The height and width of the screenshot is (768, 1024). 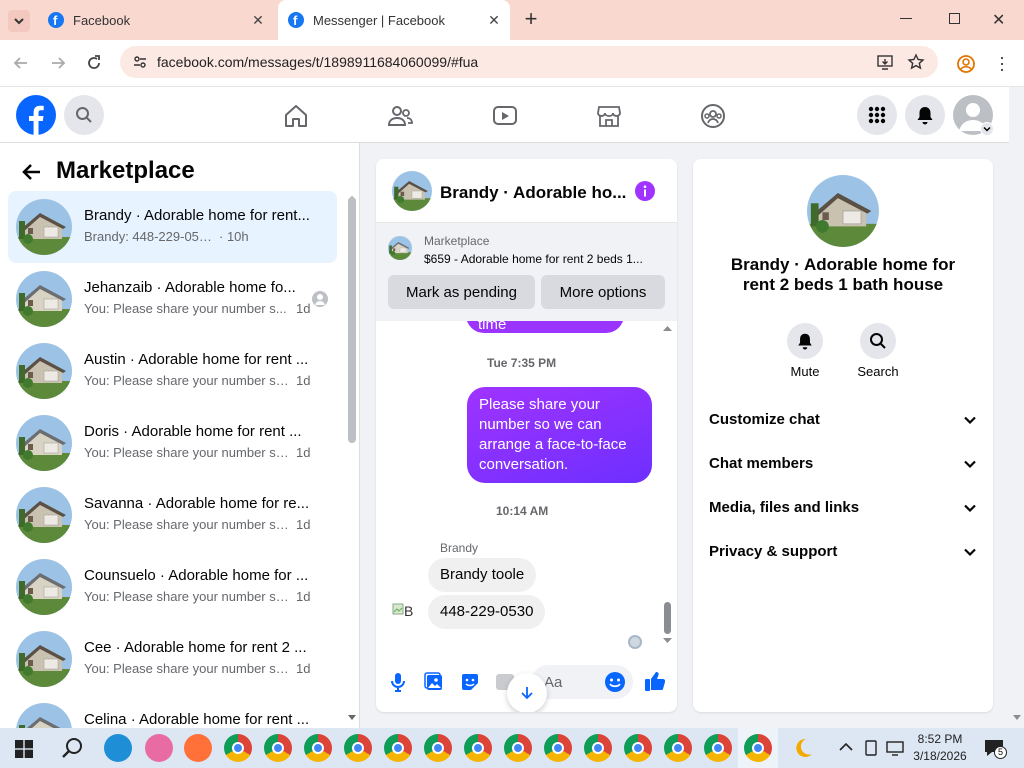 I want to click on marketplace-icon, so click(x=609, y=116).